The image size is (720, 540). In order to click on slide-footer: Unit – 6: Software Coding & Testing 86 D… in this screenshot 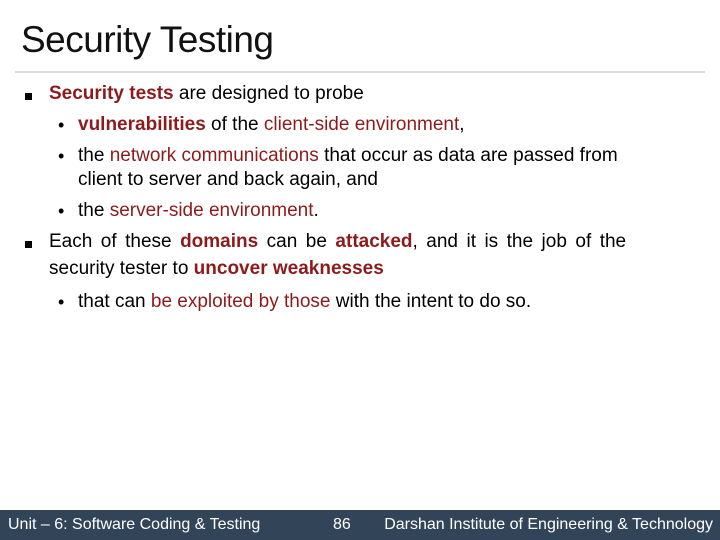, I will do `click(360, 525)`.